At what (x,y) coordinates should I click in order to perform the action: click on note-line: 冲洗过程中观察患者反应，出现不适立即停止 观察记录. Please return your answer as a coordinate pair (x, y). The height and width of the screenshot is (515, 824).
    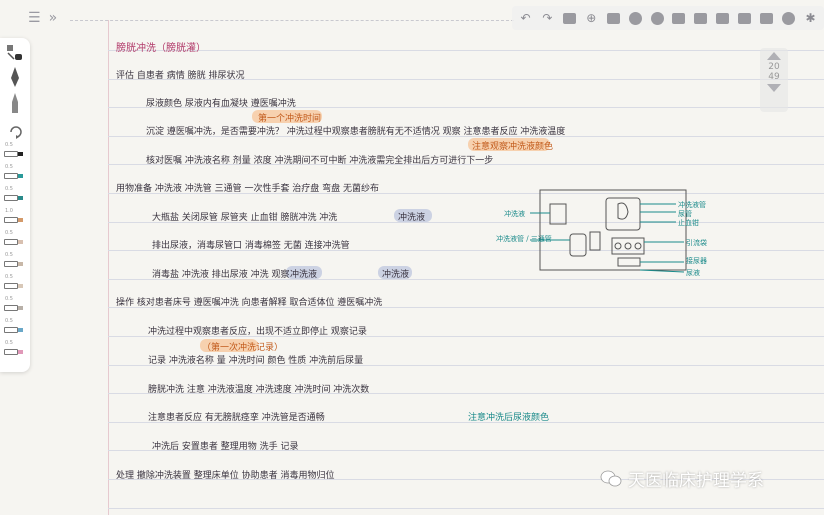
    Looking at the image, I should click on (257, 332).